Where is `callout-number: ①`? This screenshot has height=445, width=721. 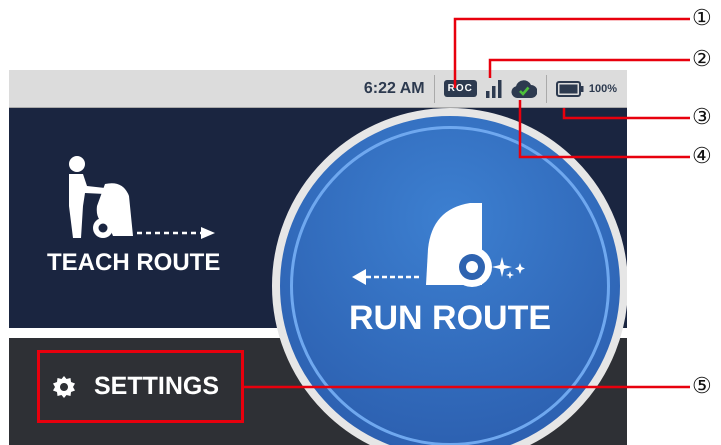 callout-number: ① is located at coordinates (702, 19).